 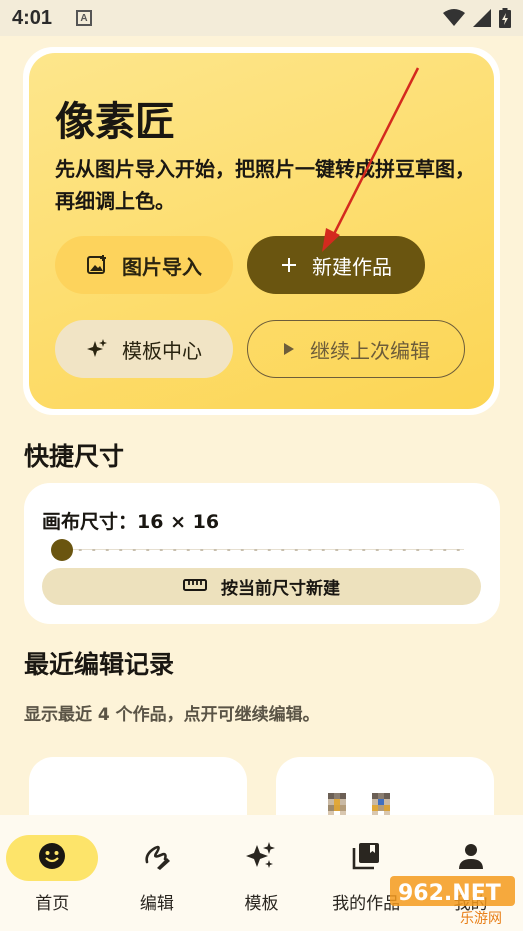 I want to click on recent-description: 显示最近 4 个作品，点开可继续编辑。, so click(x=172, y=715).